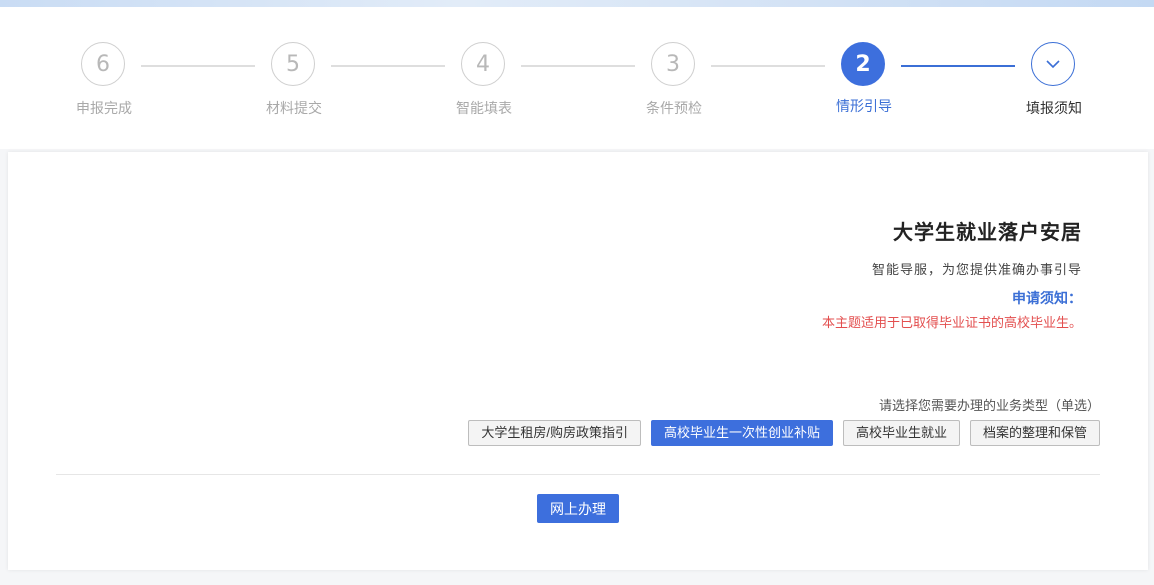  I want to click on step-label: 填报须知, so click(1054, 109).